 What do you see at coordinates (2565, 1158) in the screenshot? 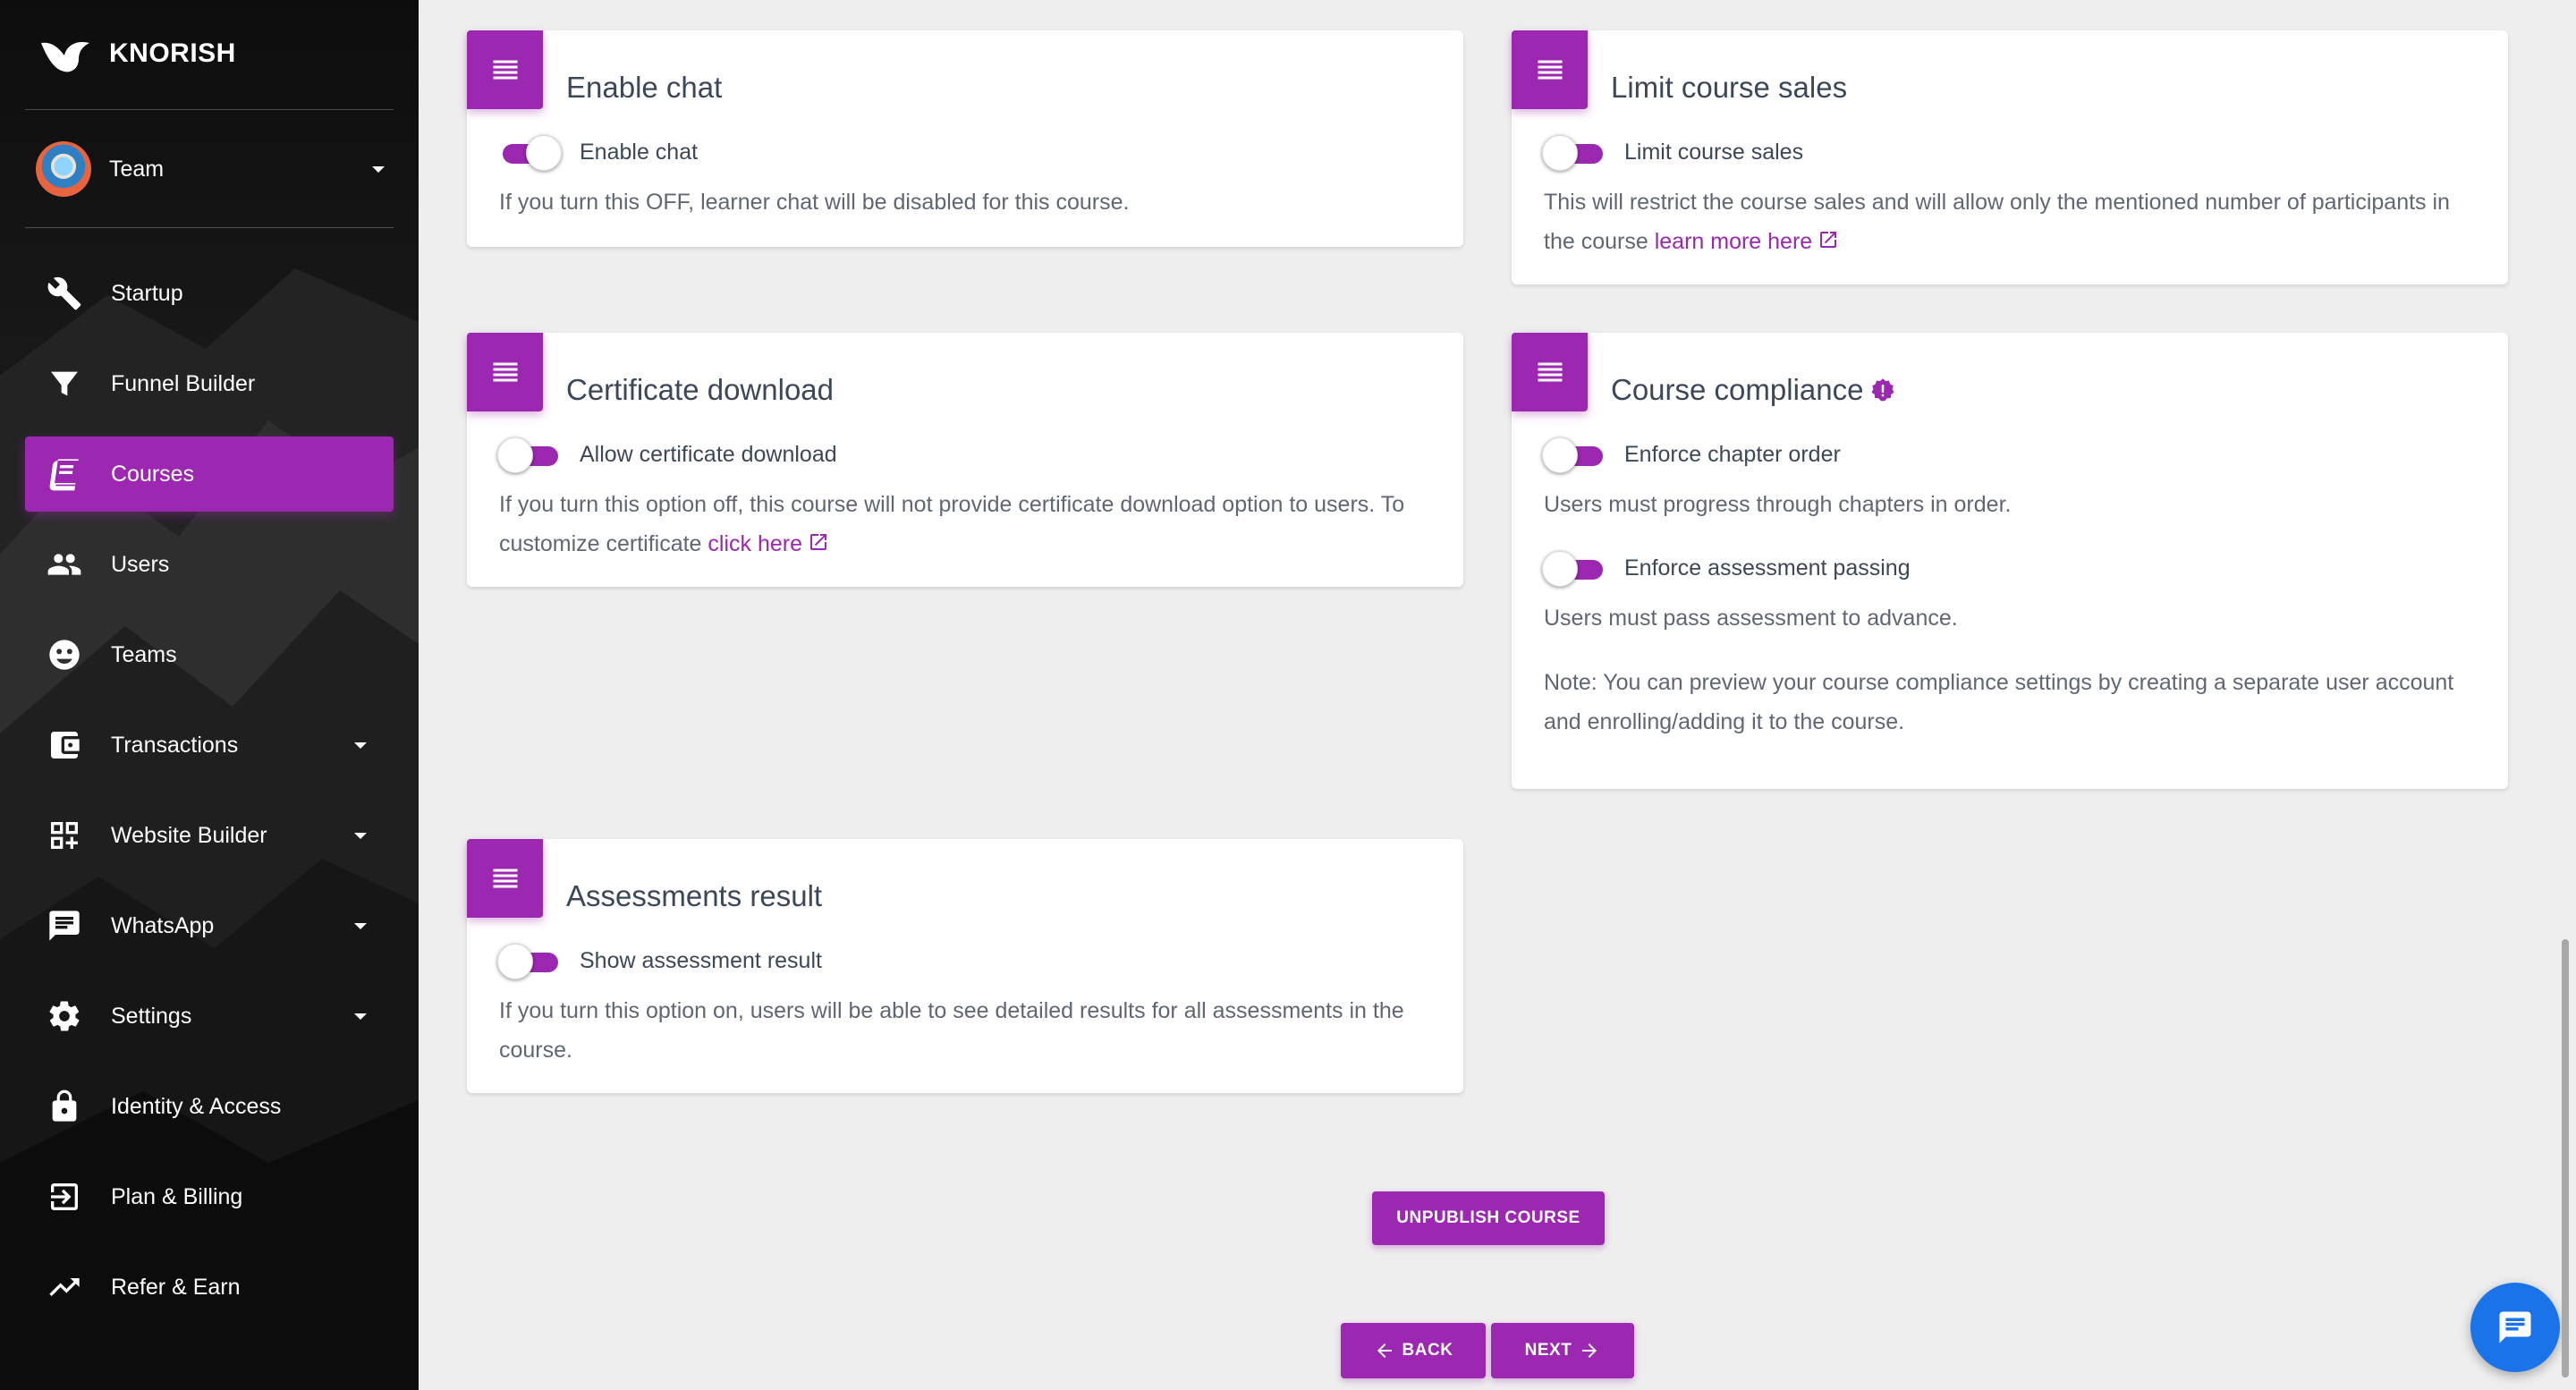
I see `scrollbar` at bounding box center [2565, 1158].